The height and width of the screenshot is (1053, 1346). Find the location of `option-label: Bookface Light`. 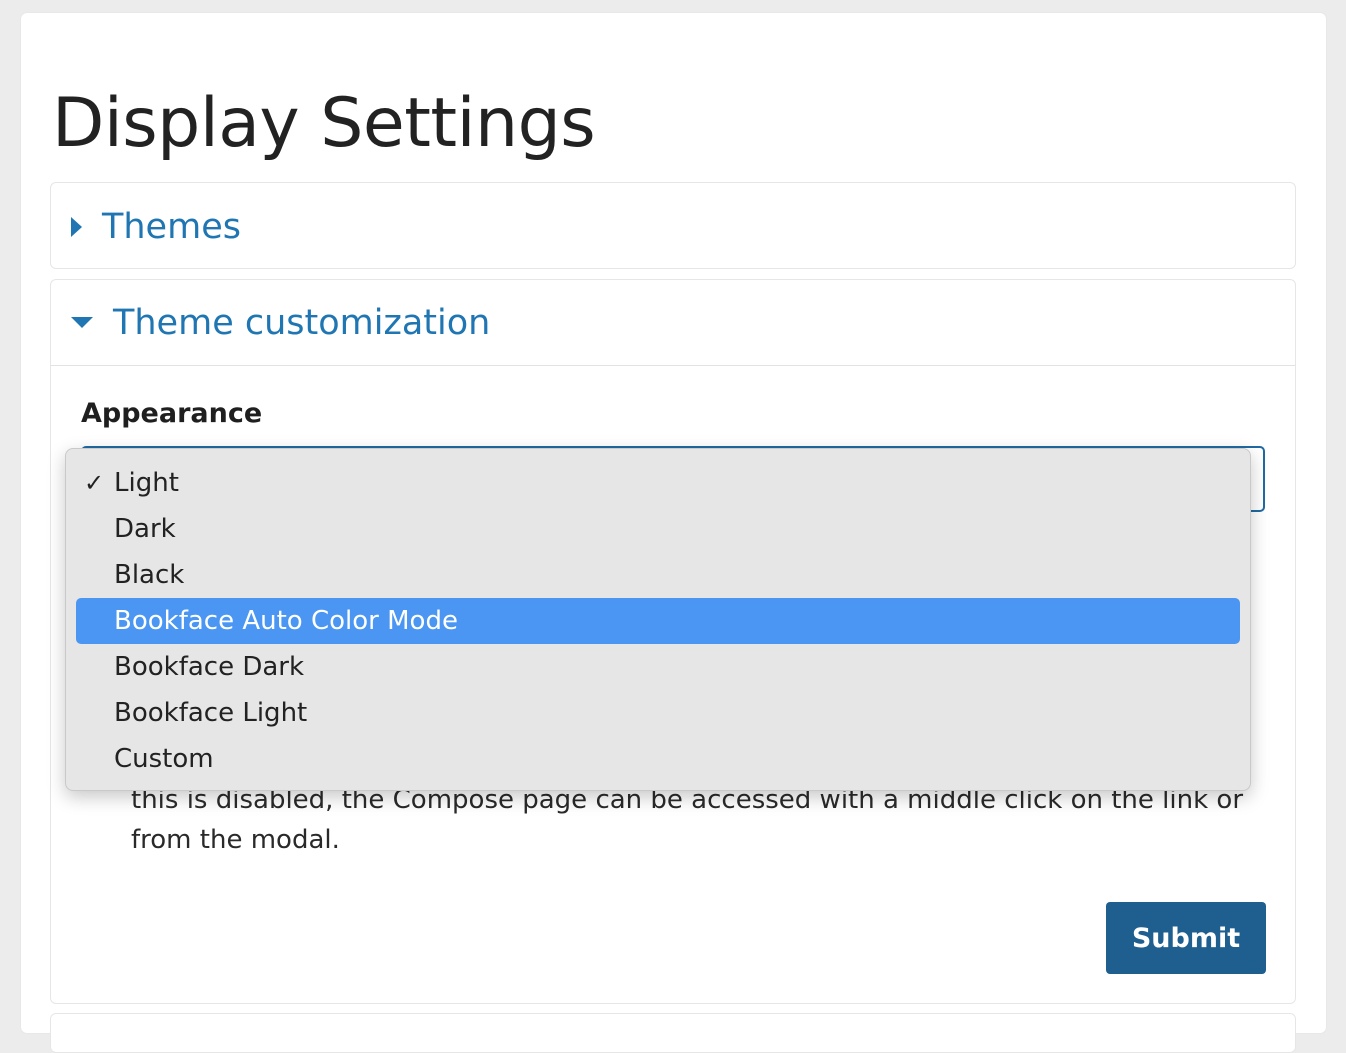

option-label: Bookface Light is located at coordinates (211, 713).